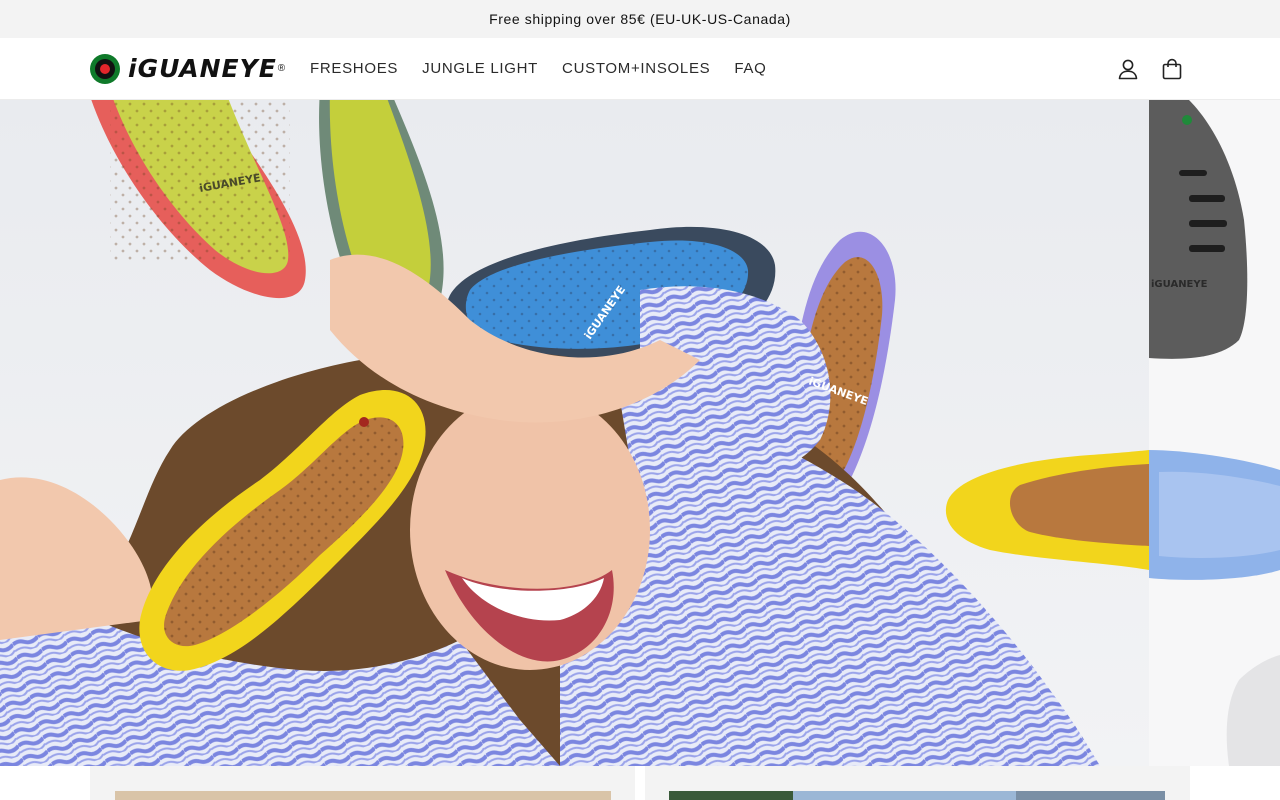 The width and height of the screenshot is (1280, 800). I want to click on cart-button, so click(1172, 69).